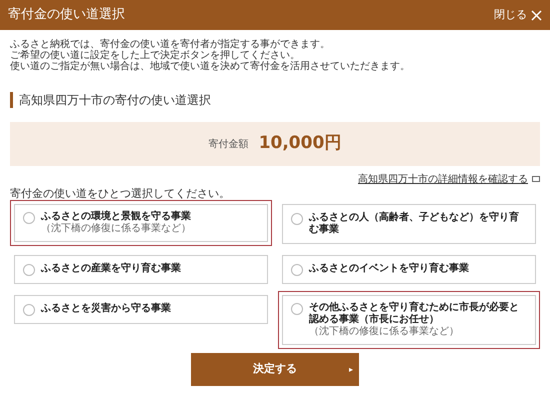 This screenshot has width=550, height=400. Describe the element at coordinates (116, 216) in the screenshot. I see `option-label: ふるさとの環境と景観を守る事業` at that location.